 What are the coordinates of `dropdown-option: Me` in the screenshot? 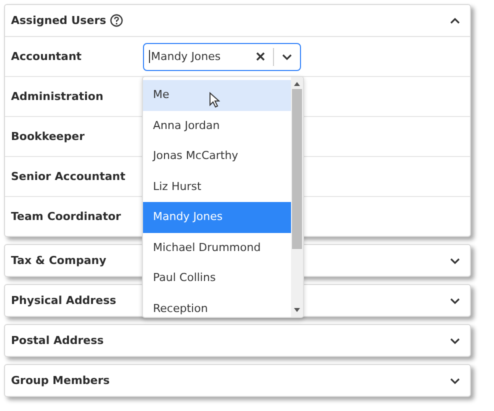 It's located at (217, 95).